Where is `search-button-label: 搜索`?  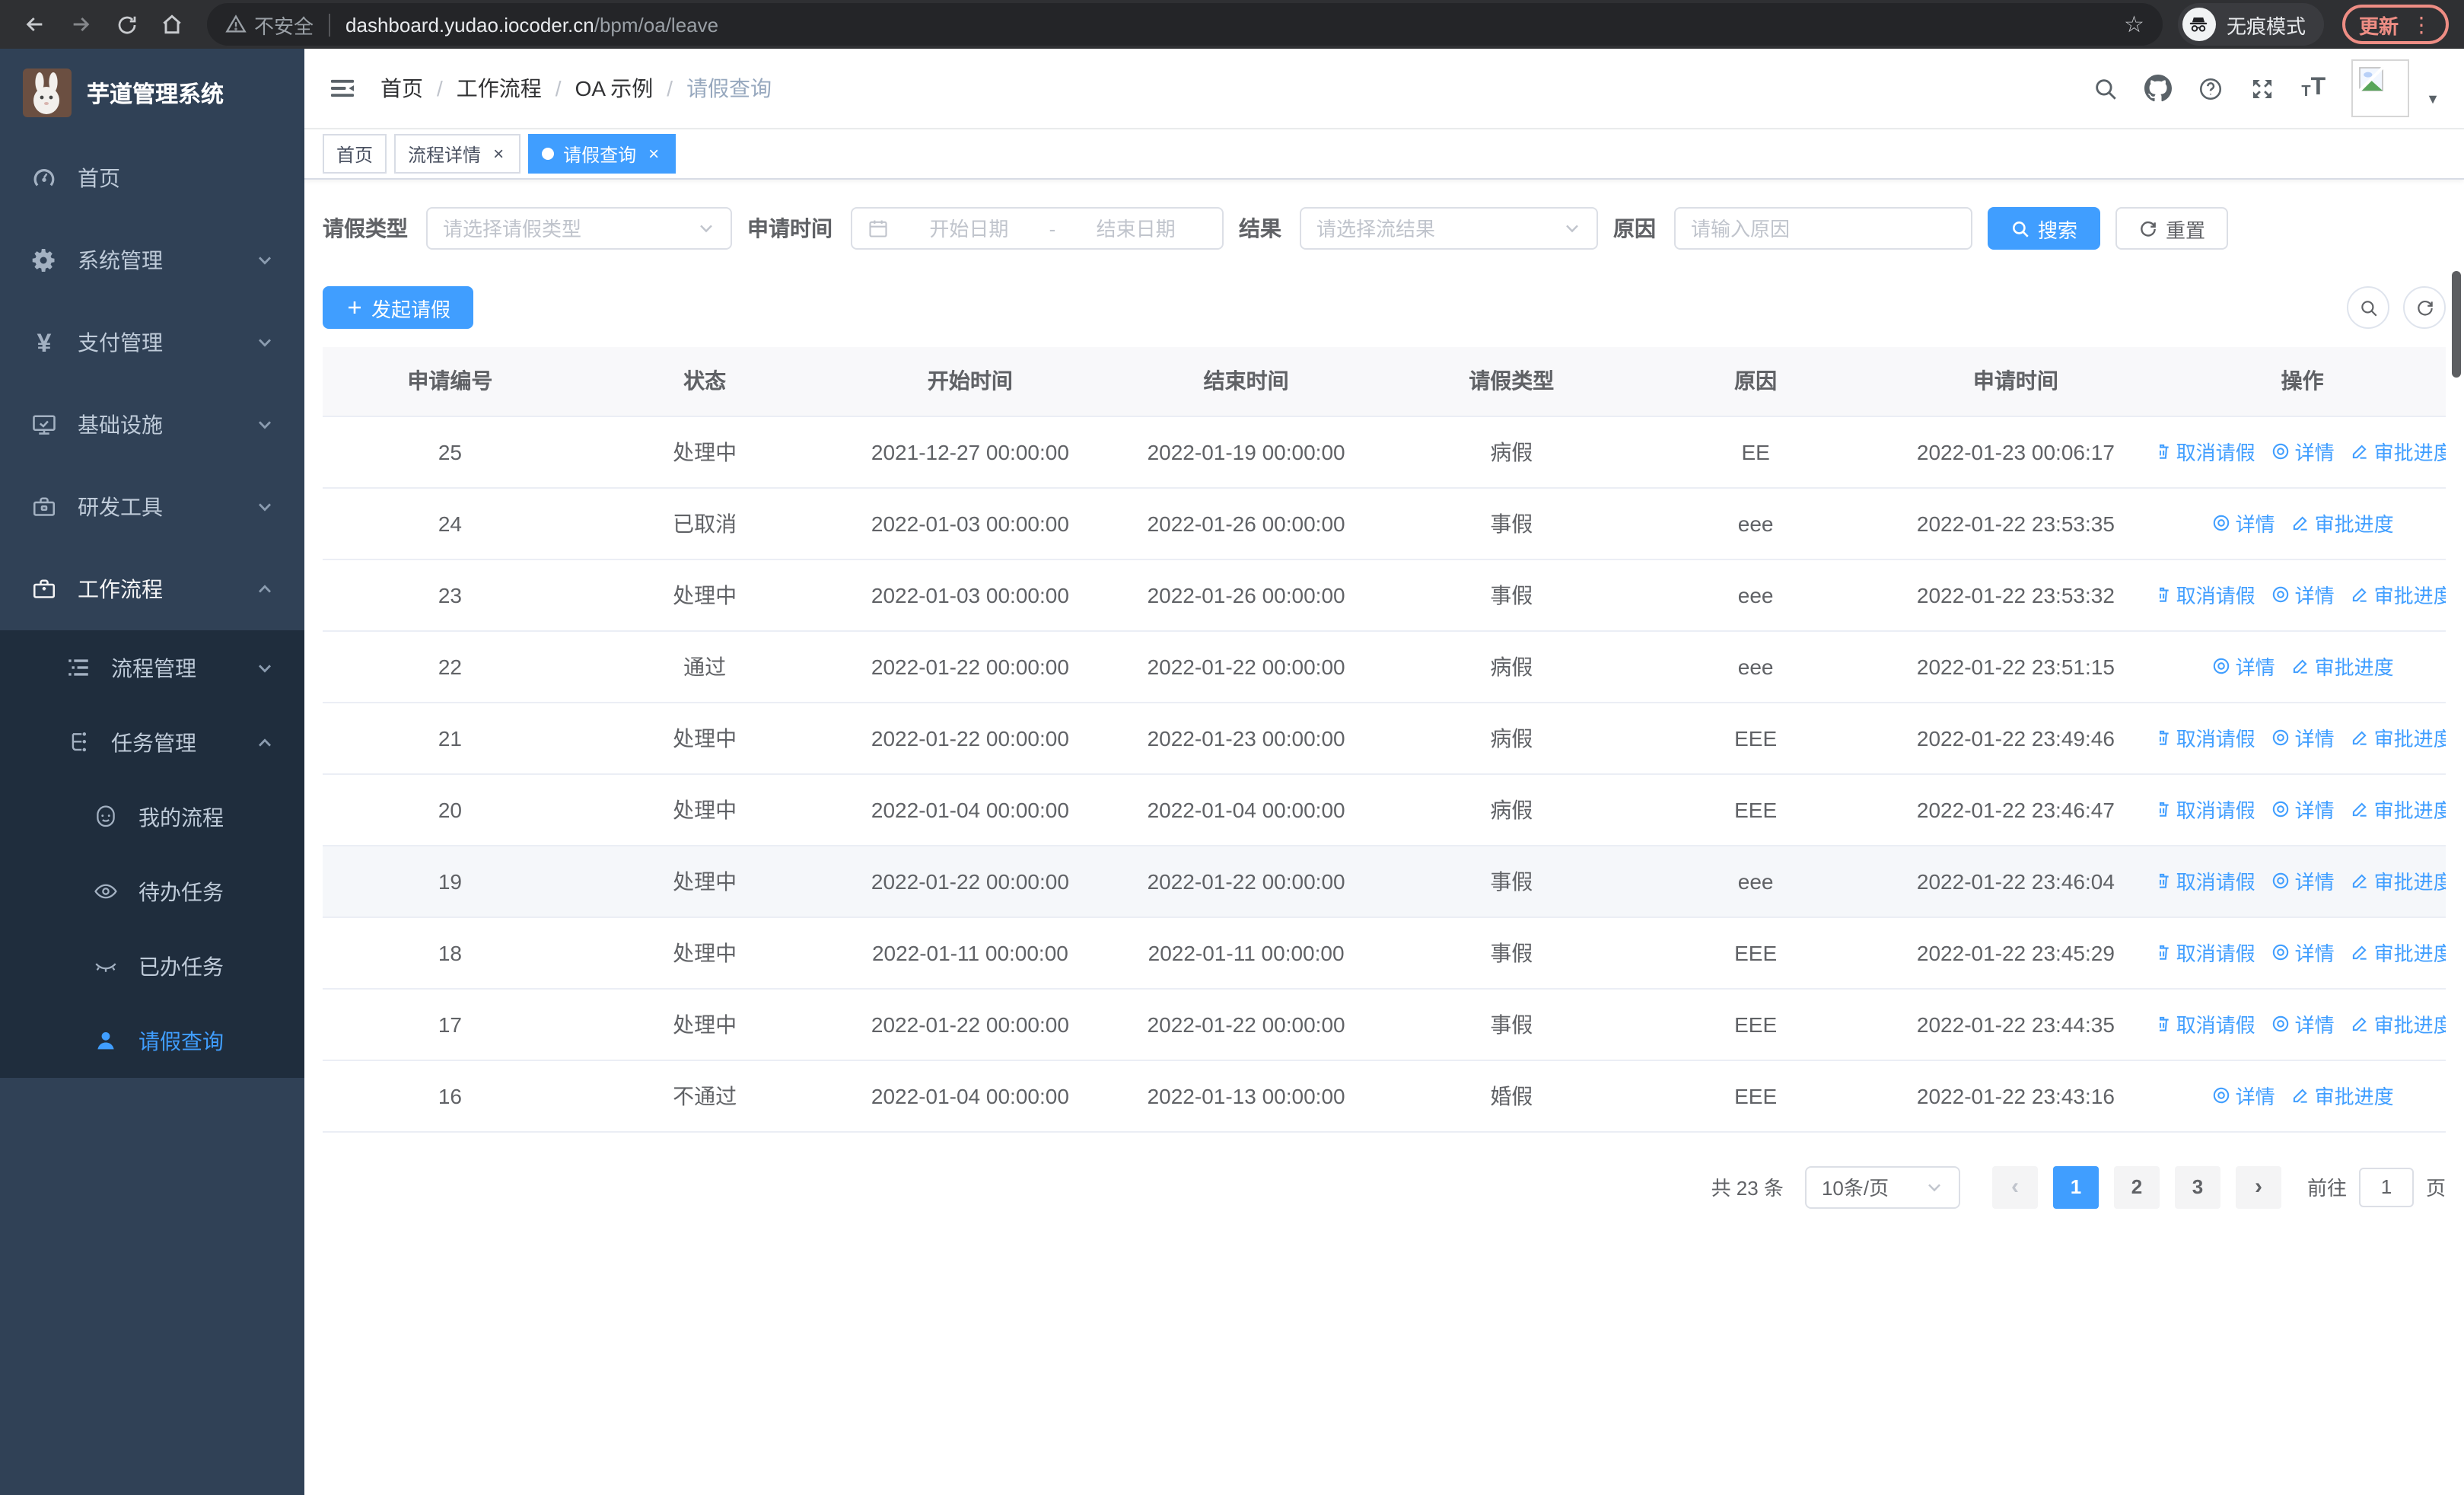 search-button-label: 搜索 is located at coordinates (2058, 229).